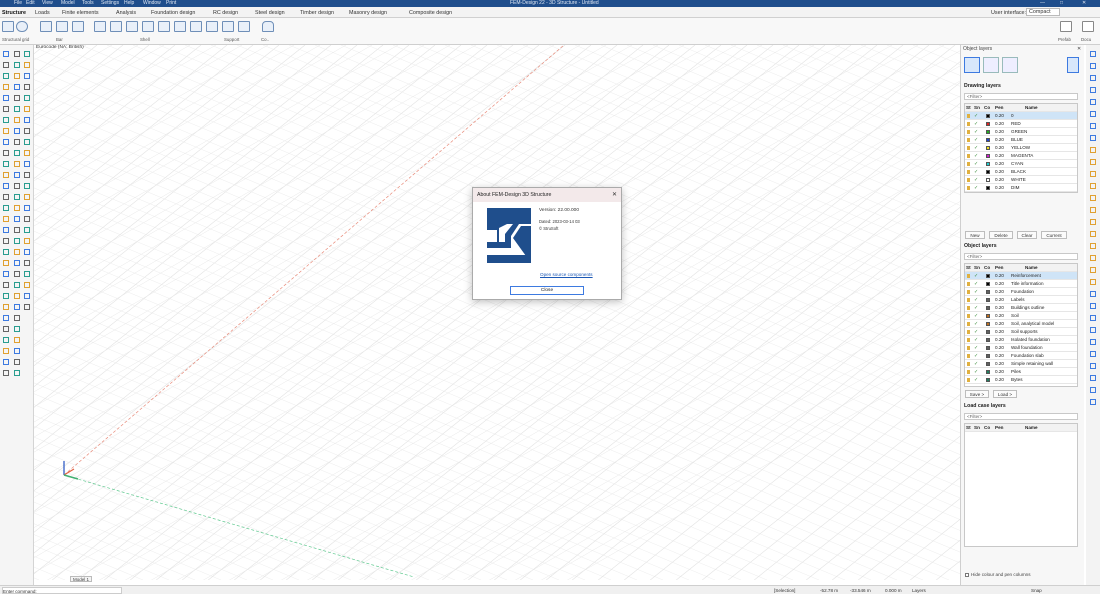 This screenshot has height=595, width=1100. Describe the element at coordinates (152, 3) in the screenshot. I see `menu-window: Window` at that location.